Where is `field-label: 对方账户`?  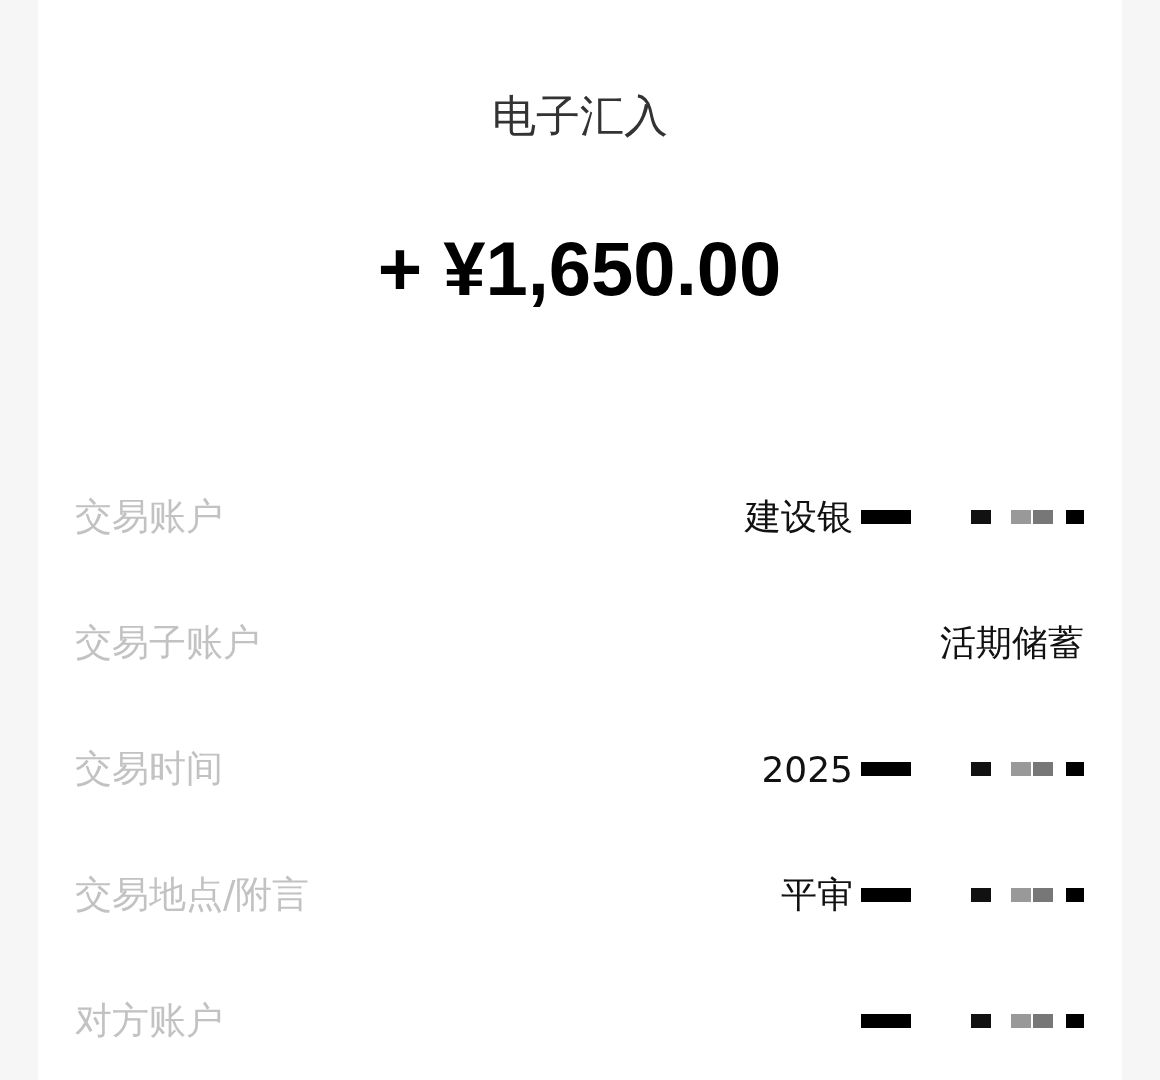
field-label: 对方账户 is located at coordinates (149, 1021).